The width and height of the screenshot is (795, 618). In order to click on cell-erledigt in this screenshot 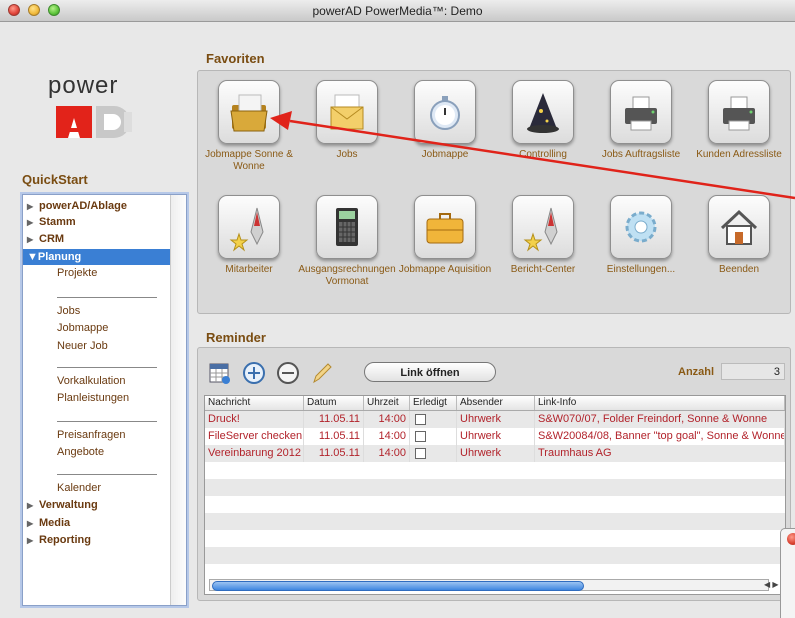, I will do `click(433, 436)`.